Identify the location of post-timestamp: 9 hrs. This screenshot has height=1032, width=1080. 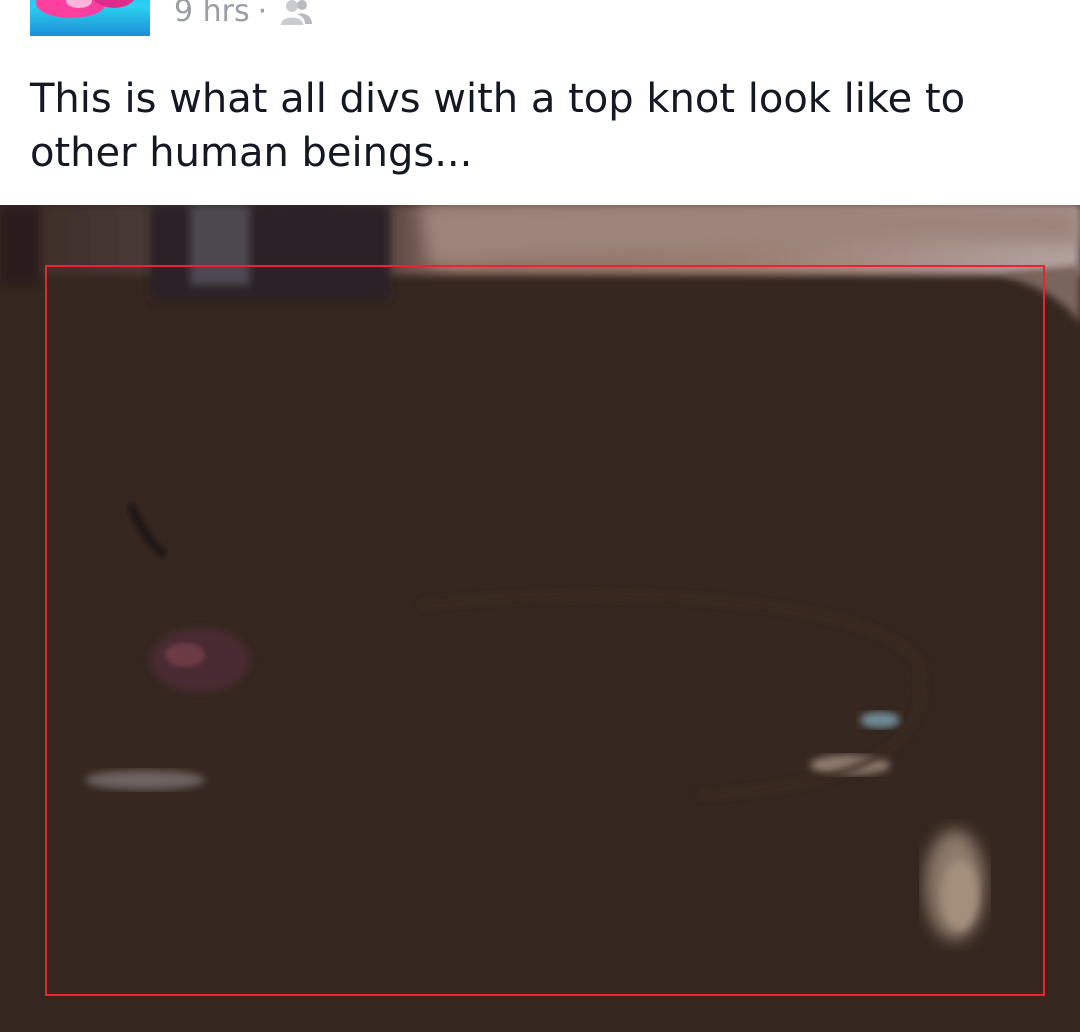
(212, 16).